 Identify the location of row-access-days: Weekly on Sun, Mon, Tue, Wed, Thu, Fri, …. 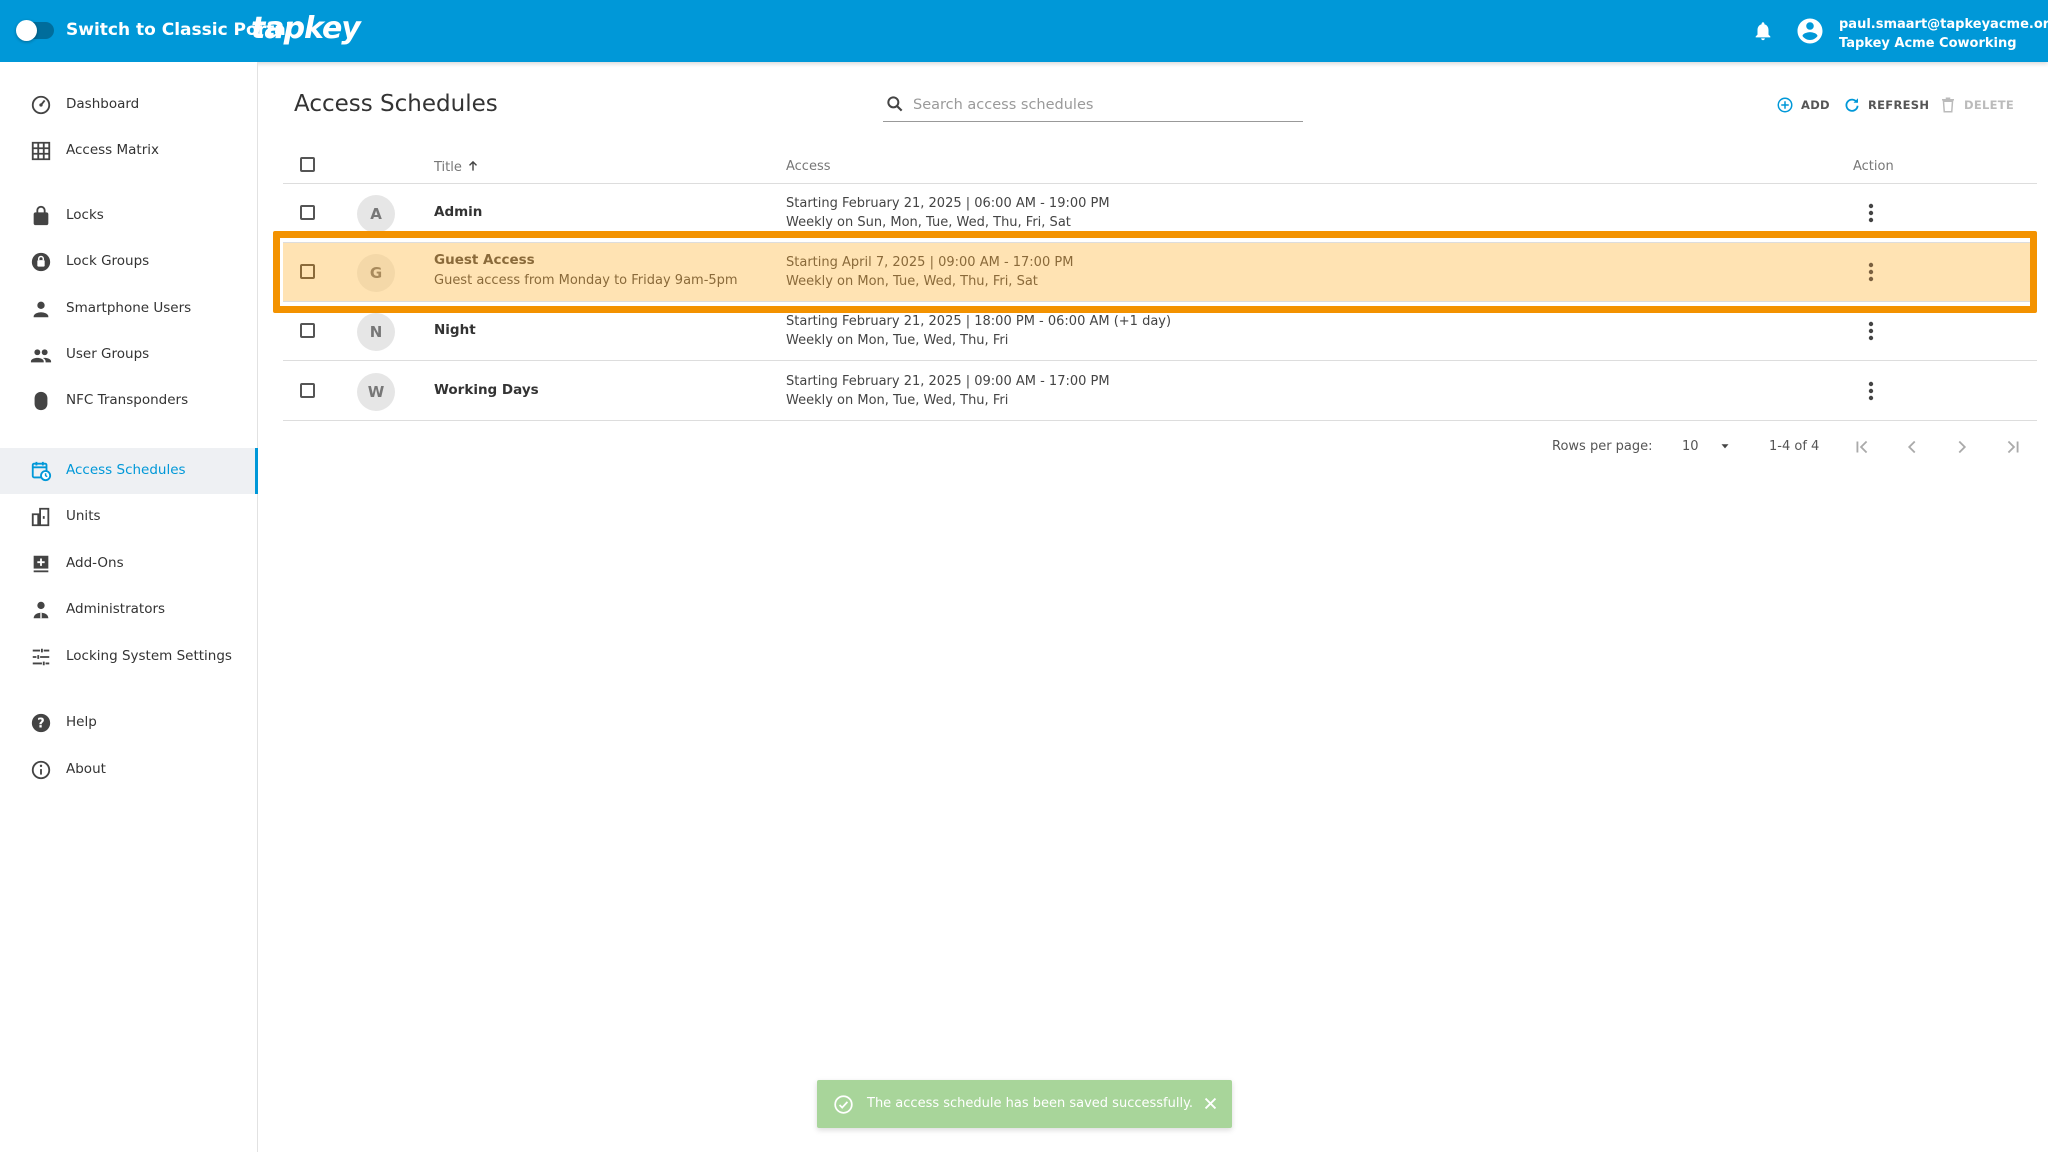
(928, 222).